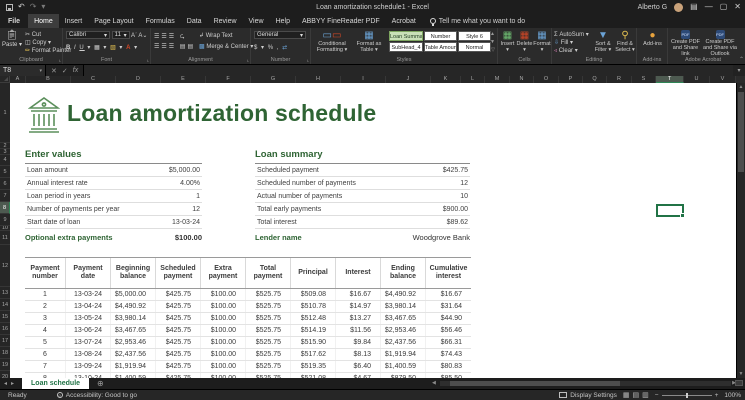  What do you see at coordinates (5, 375) in the screenshot?
I see `row-header-20: 20` at bounding box center [5, 375].